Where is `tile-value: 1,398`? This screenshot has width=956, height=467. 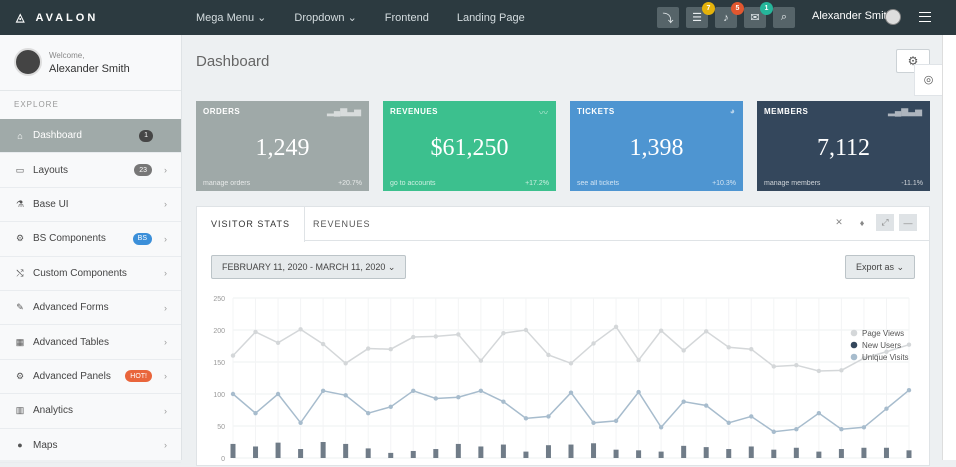
tile-value: 1,398 is located at coordinates (656, 148).